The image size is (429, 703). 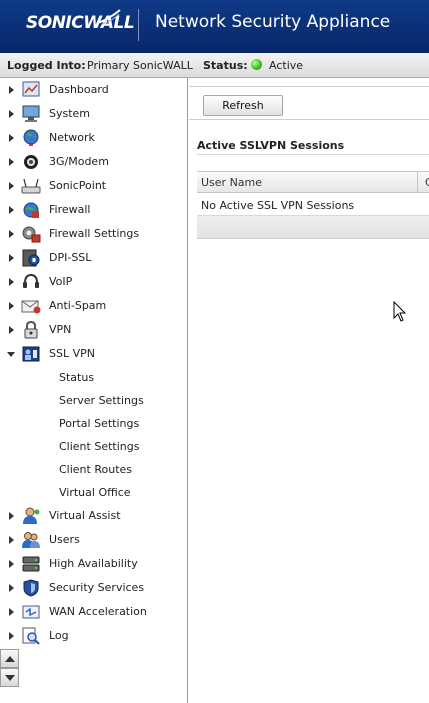 What do you see at coordinates (101, 403) in the screenshot?
I see `subnav-server-settings: Server Settings` at bounding box center [101, 403].